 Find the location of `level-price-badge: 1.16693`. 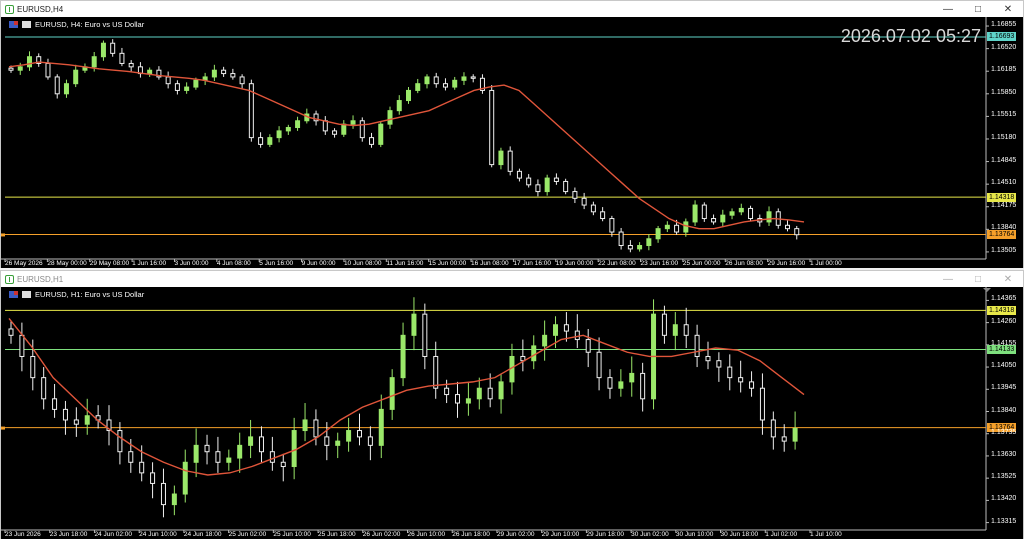

level-price-badge: 1.16693 is located at coordinates (1002, 37).